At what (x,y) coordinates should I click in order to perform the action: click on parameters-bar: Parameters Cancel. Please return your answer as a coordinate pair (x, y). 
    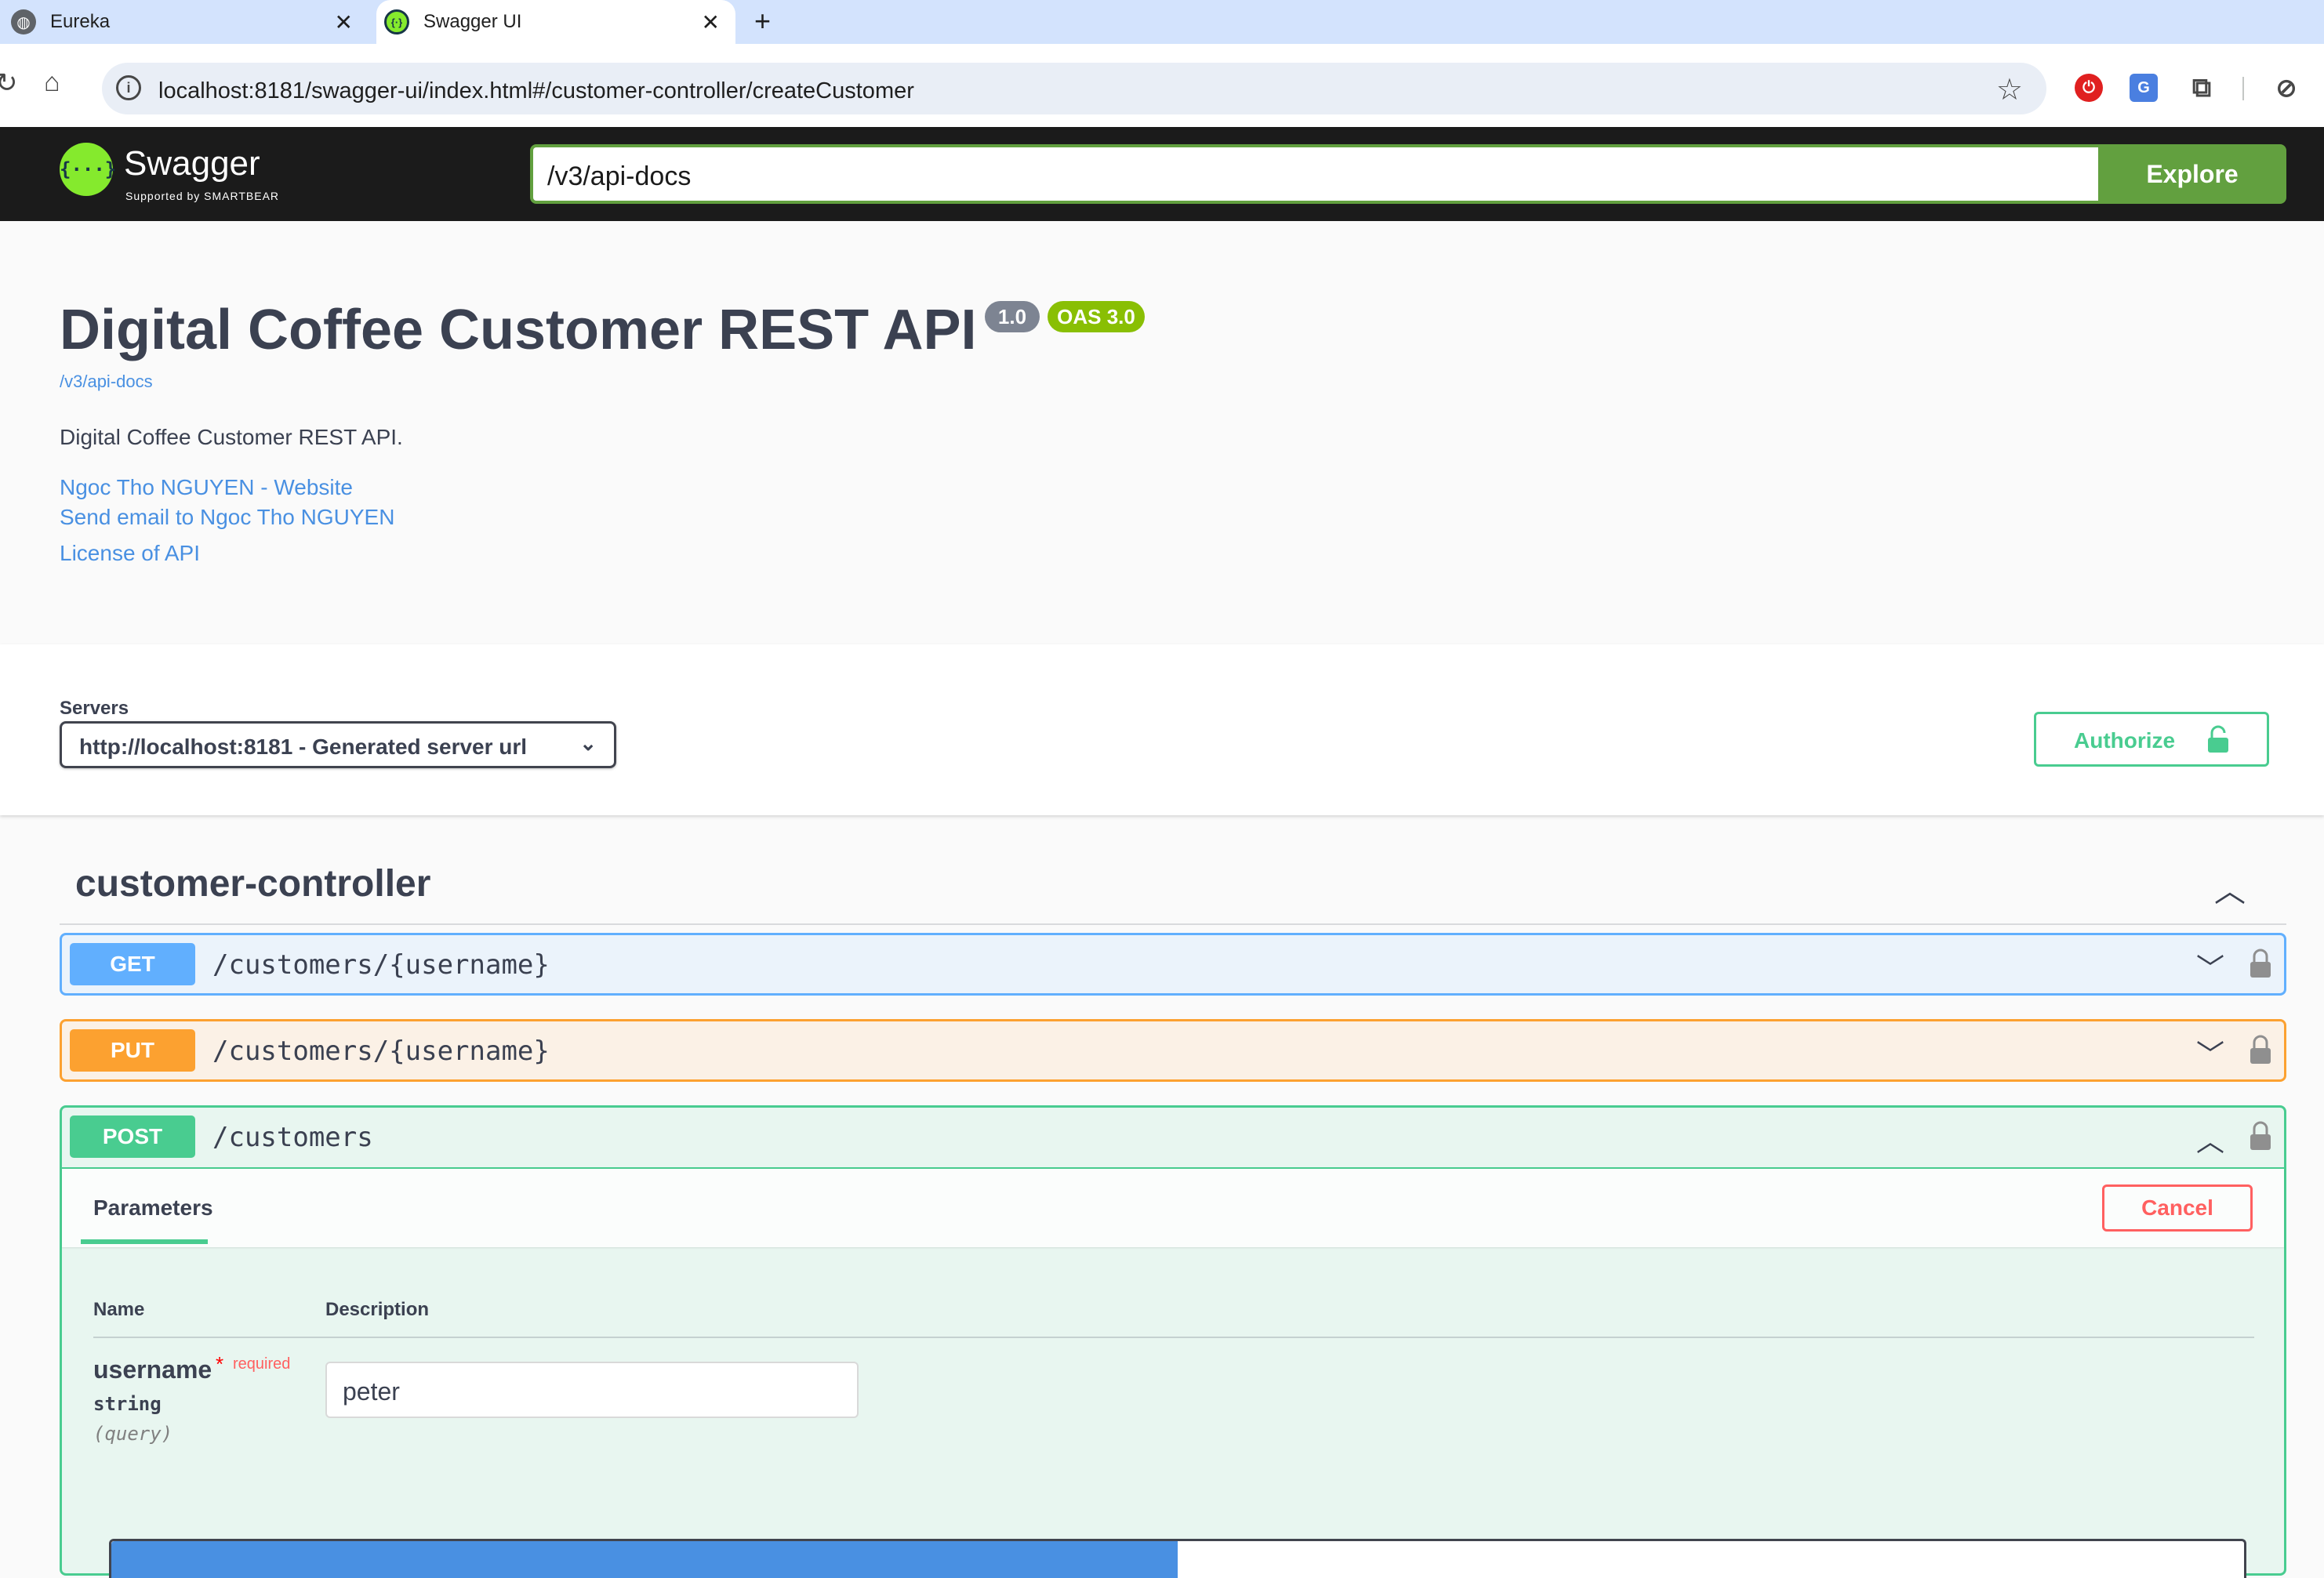
    Looking at the image, I should click on (1173, 1208).